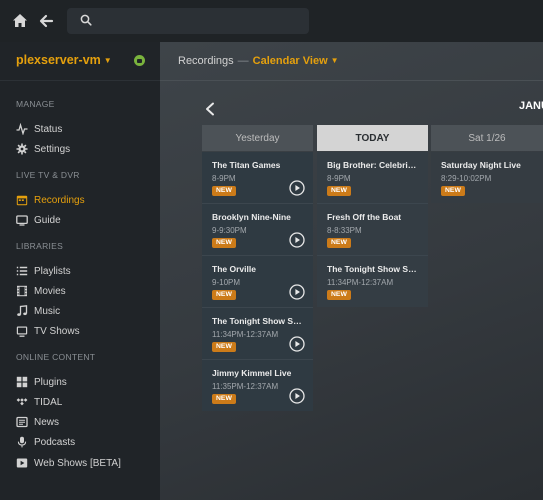  What do you see at coordinates (210, 109) in the screenshot?
I see `previous-week-icon` at bounding box center [210, 109].